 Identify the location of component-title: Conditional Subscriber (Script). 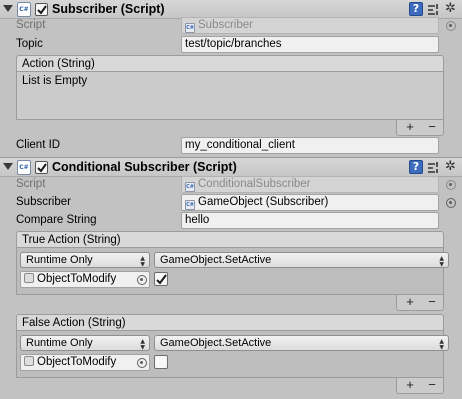
(144, 167).